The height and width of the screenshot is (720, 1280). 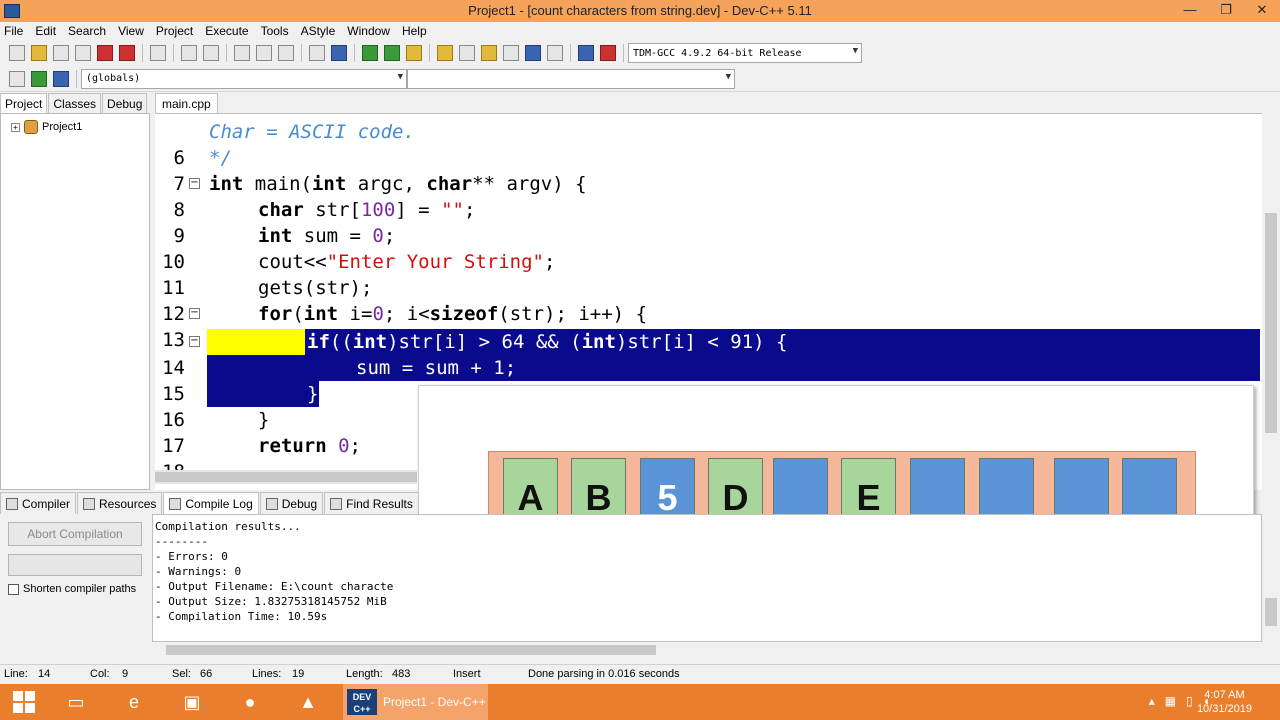 I want to click on menu-search: Search, so click(x=87, y=31).